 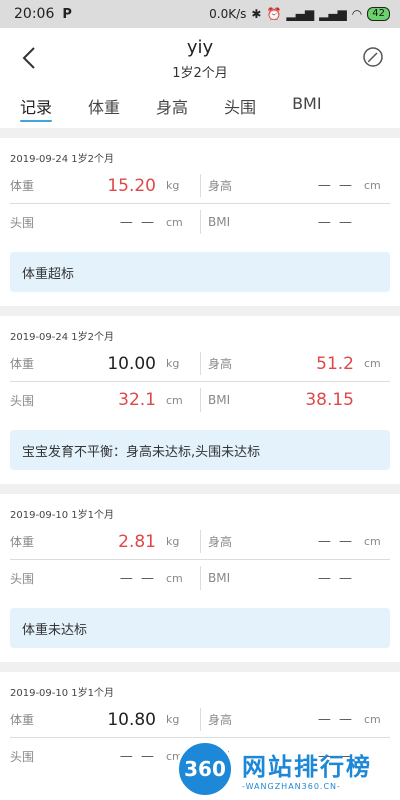 I want to click on wifi-icon: ◠, so click(x=357, y=14).